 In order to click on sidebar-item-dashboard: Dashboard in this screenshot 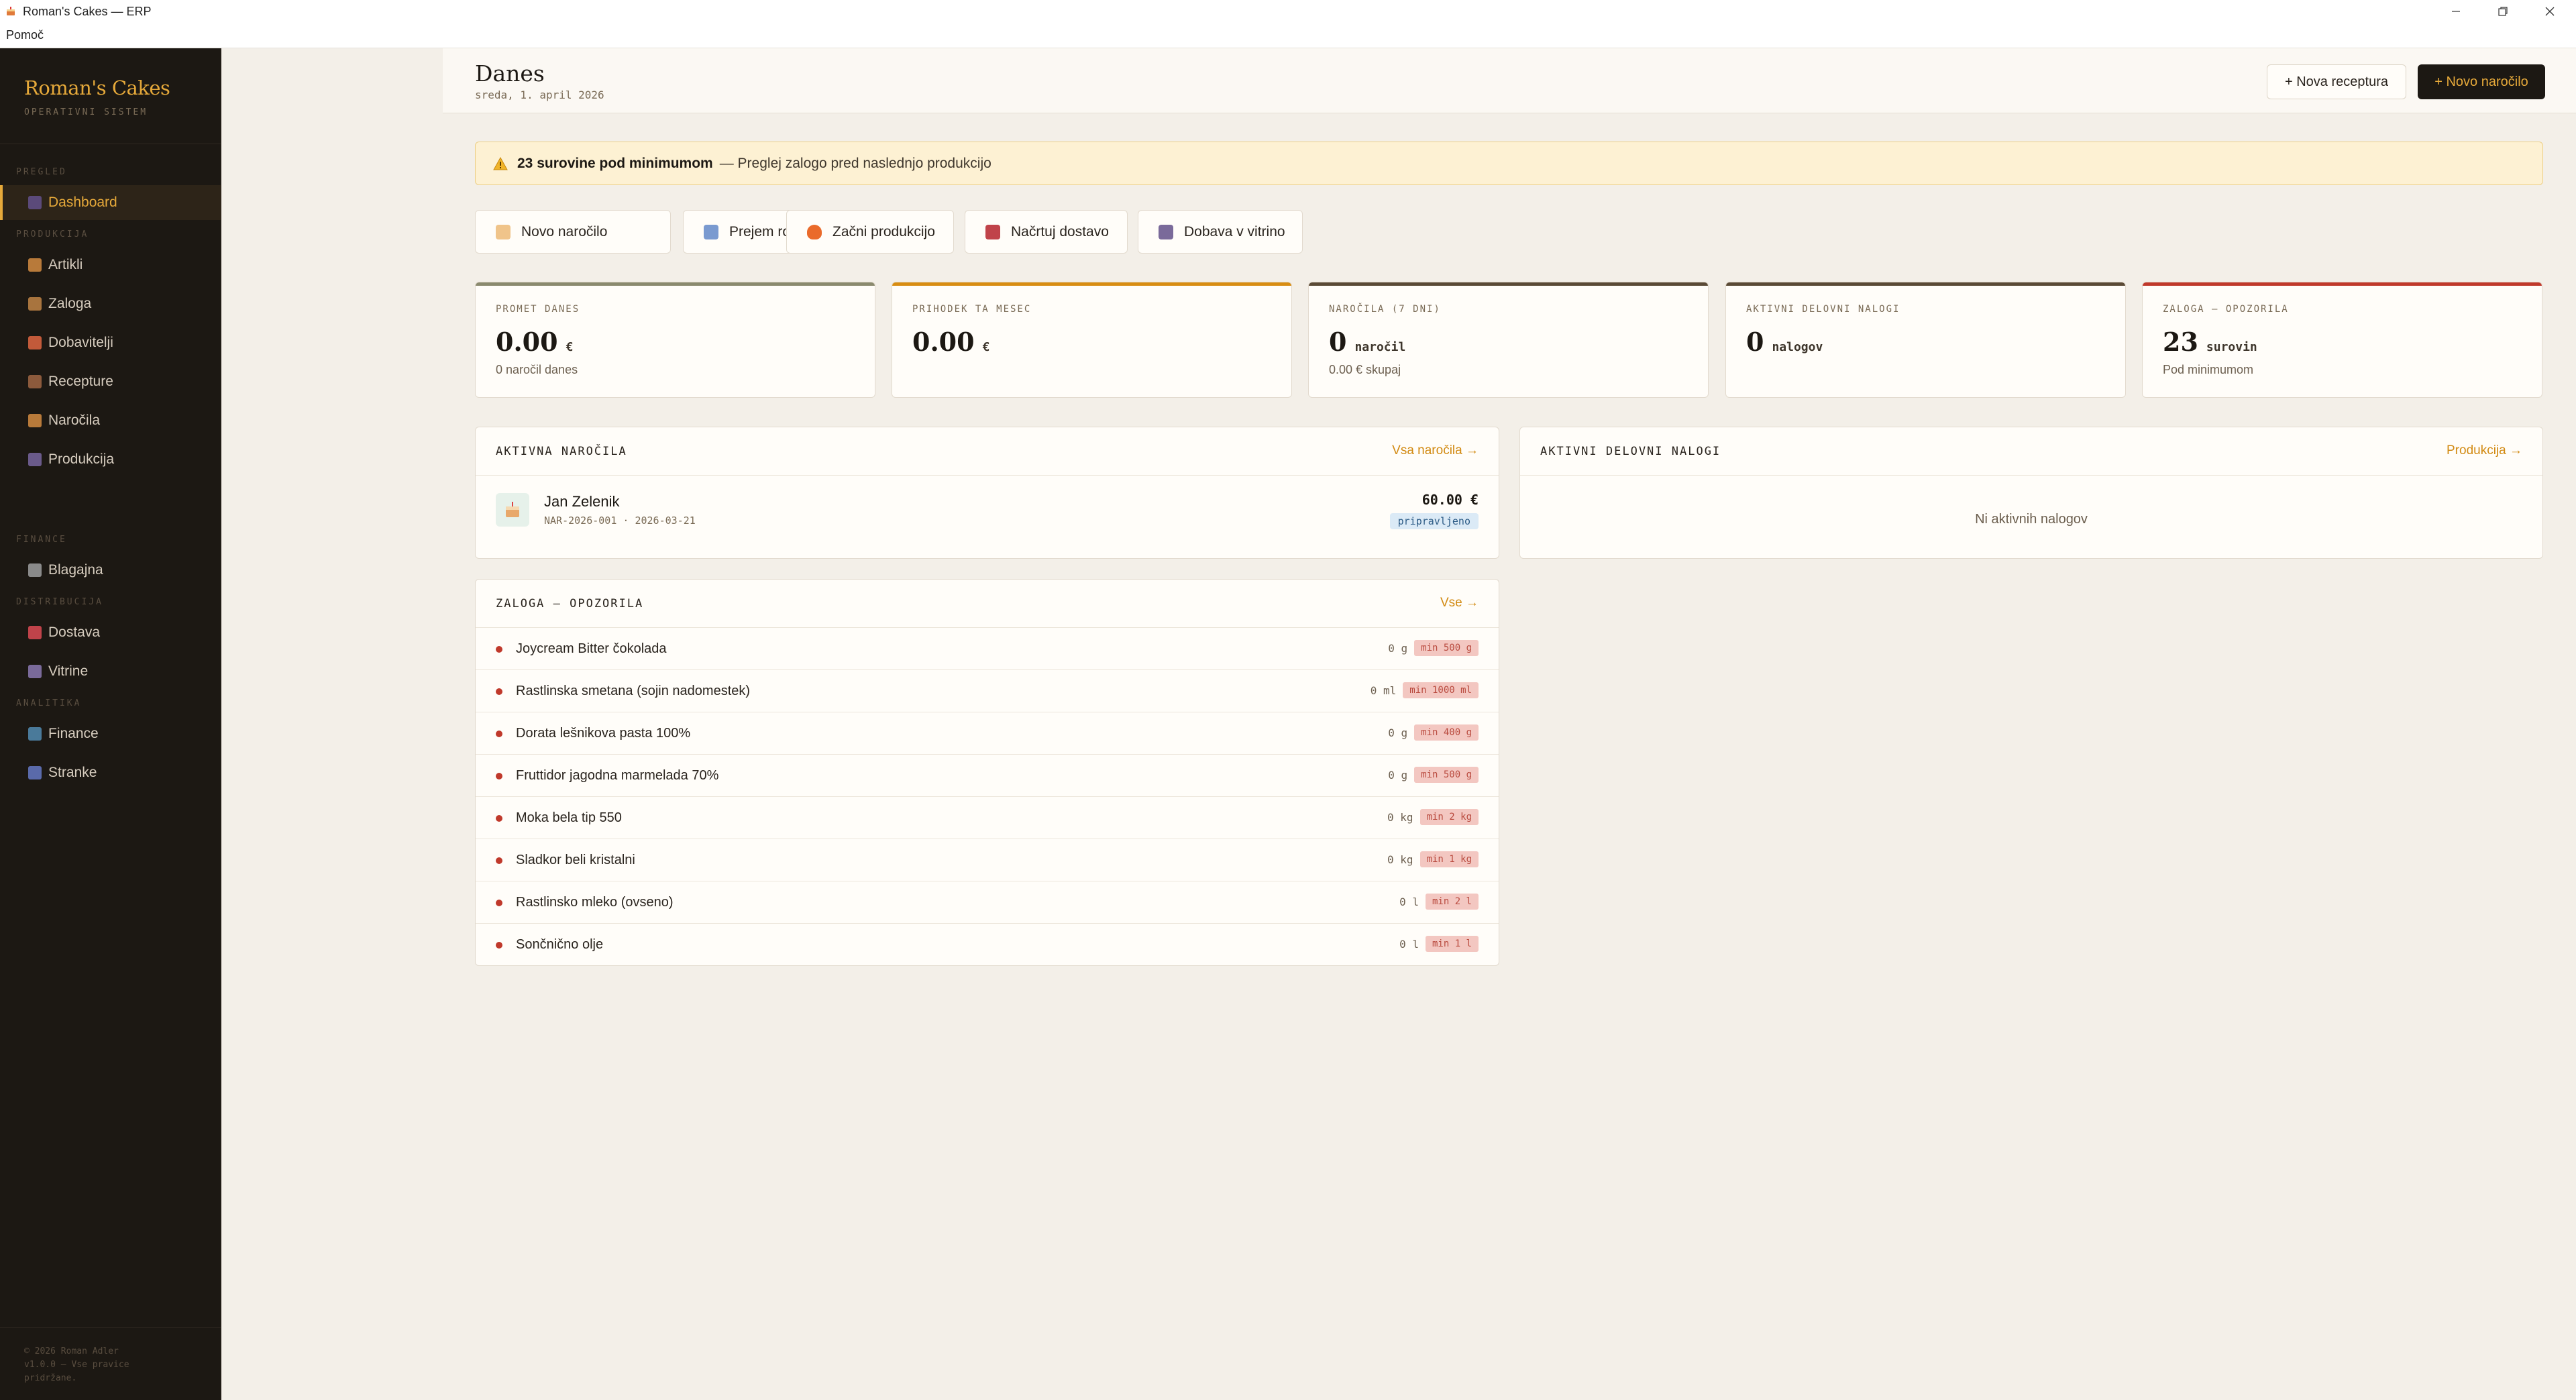, I will do `click(110, 202)`.